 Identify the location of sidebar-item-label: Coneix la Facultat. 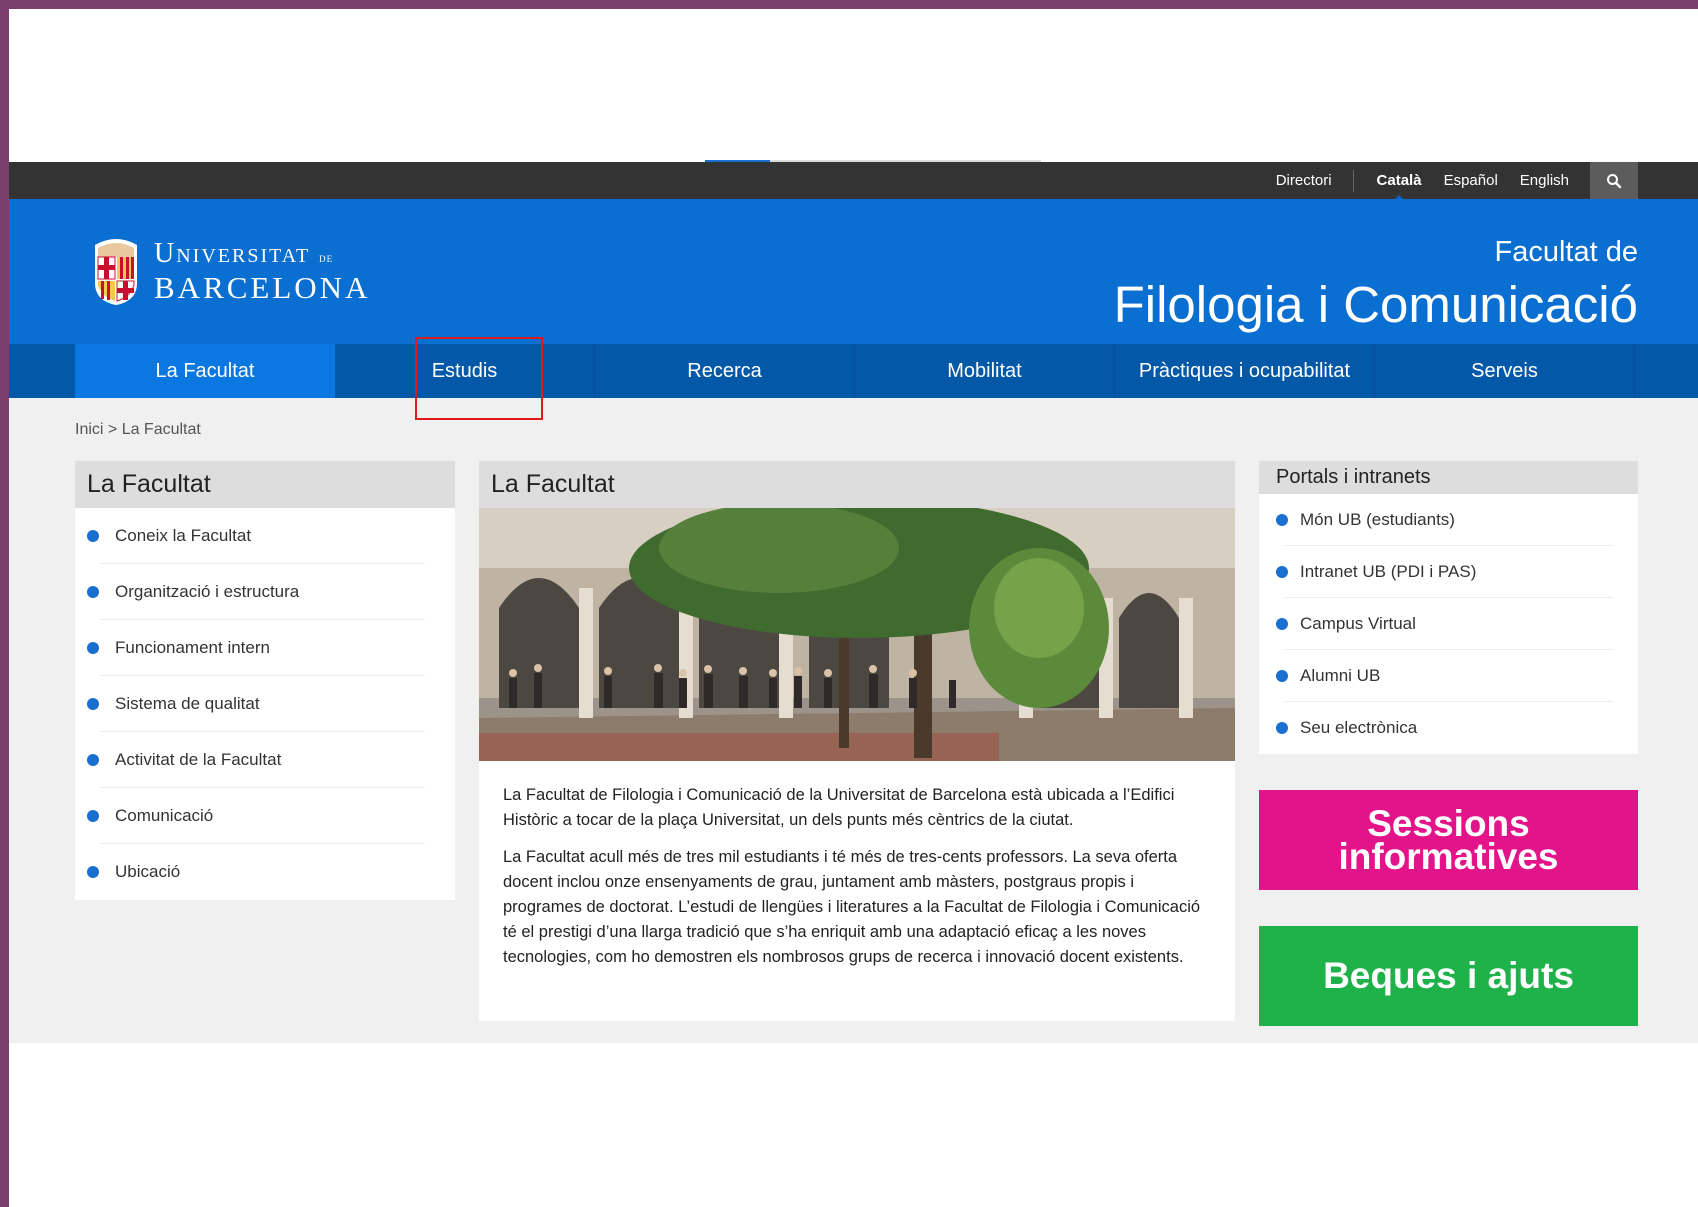
(183, 535).